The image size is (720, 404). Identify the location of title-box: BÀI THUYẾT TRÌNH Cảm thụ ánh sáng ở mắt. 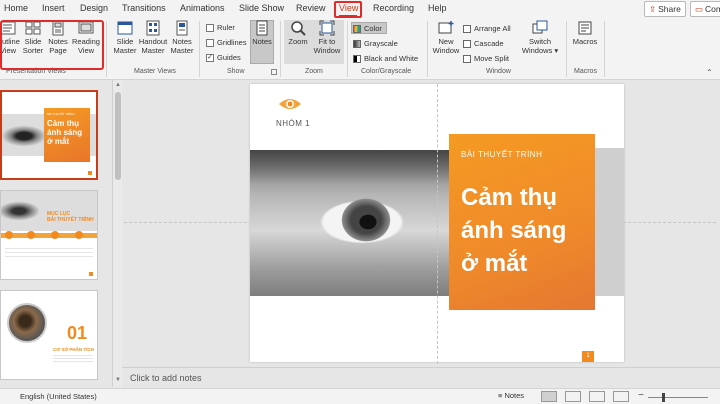
(522, 222).